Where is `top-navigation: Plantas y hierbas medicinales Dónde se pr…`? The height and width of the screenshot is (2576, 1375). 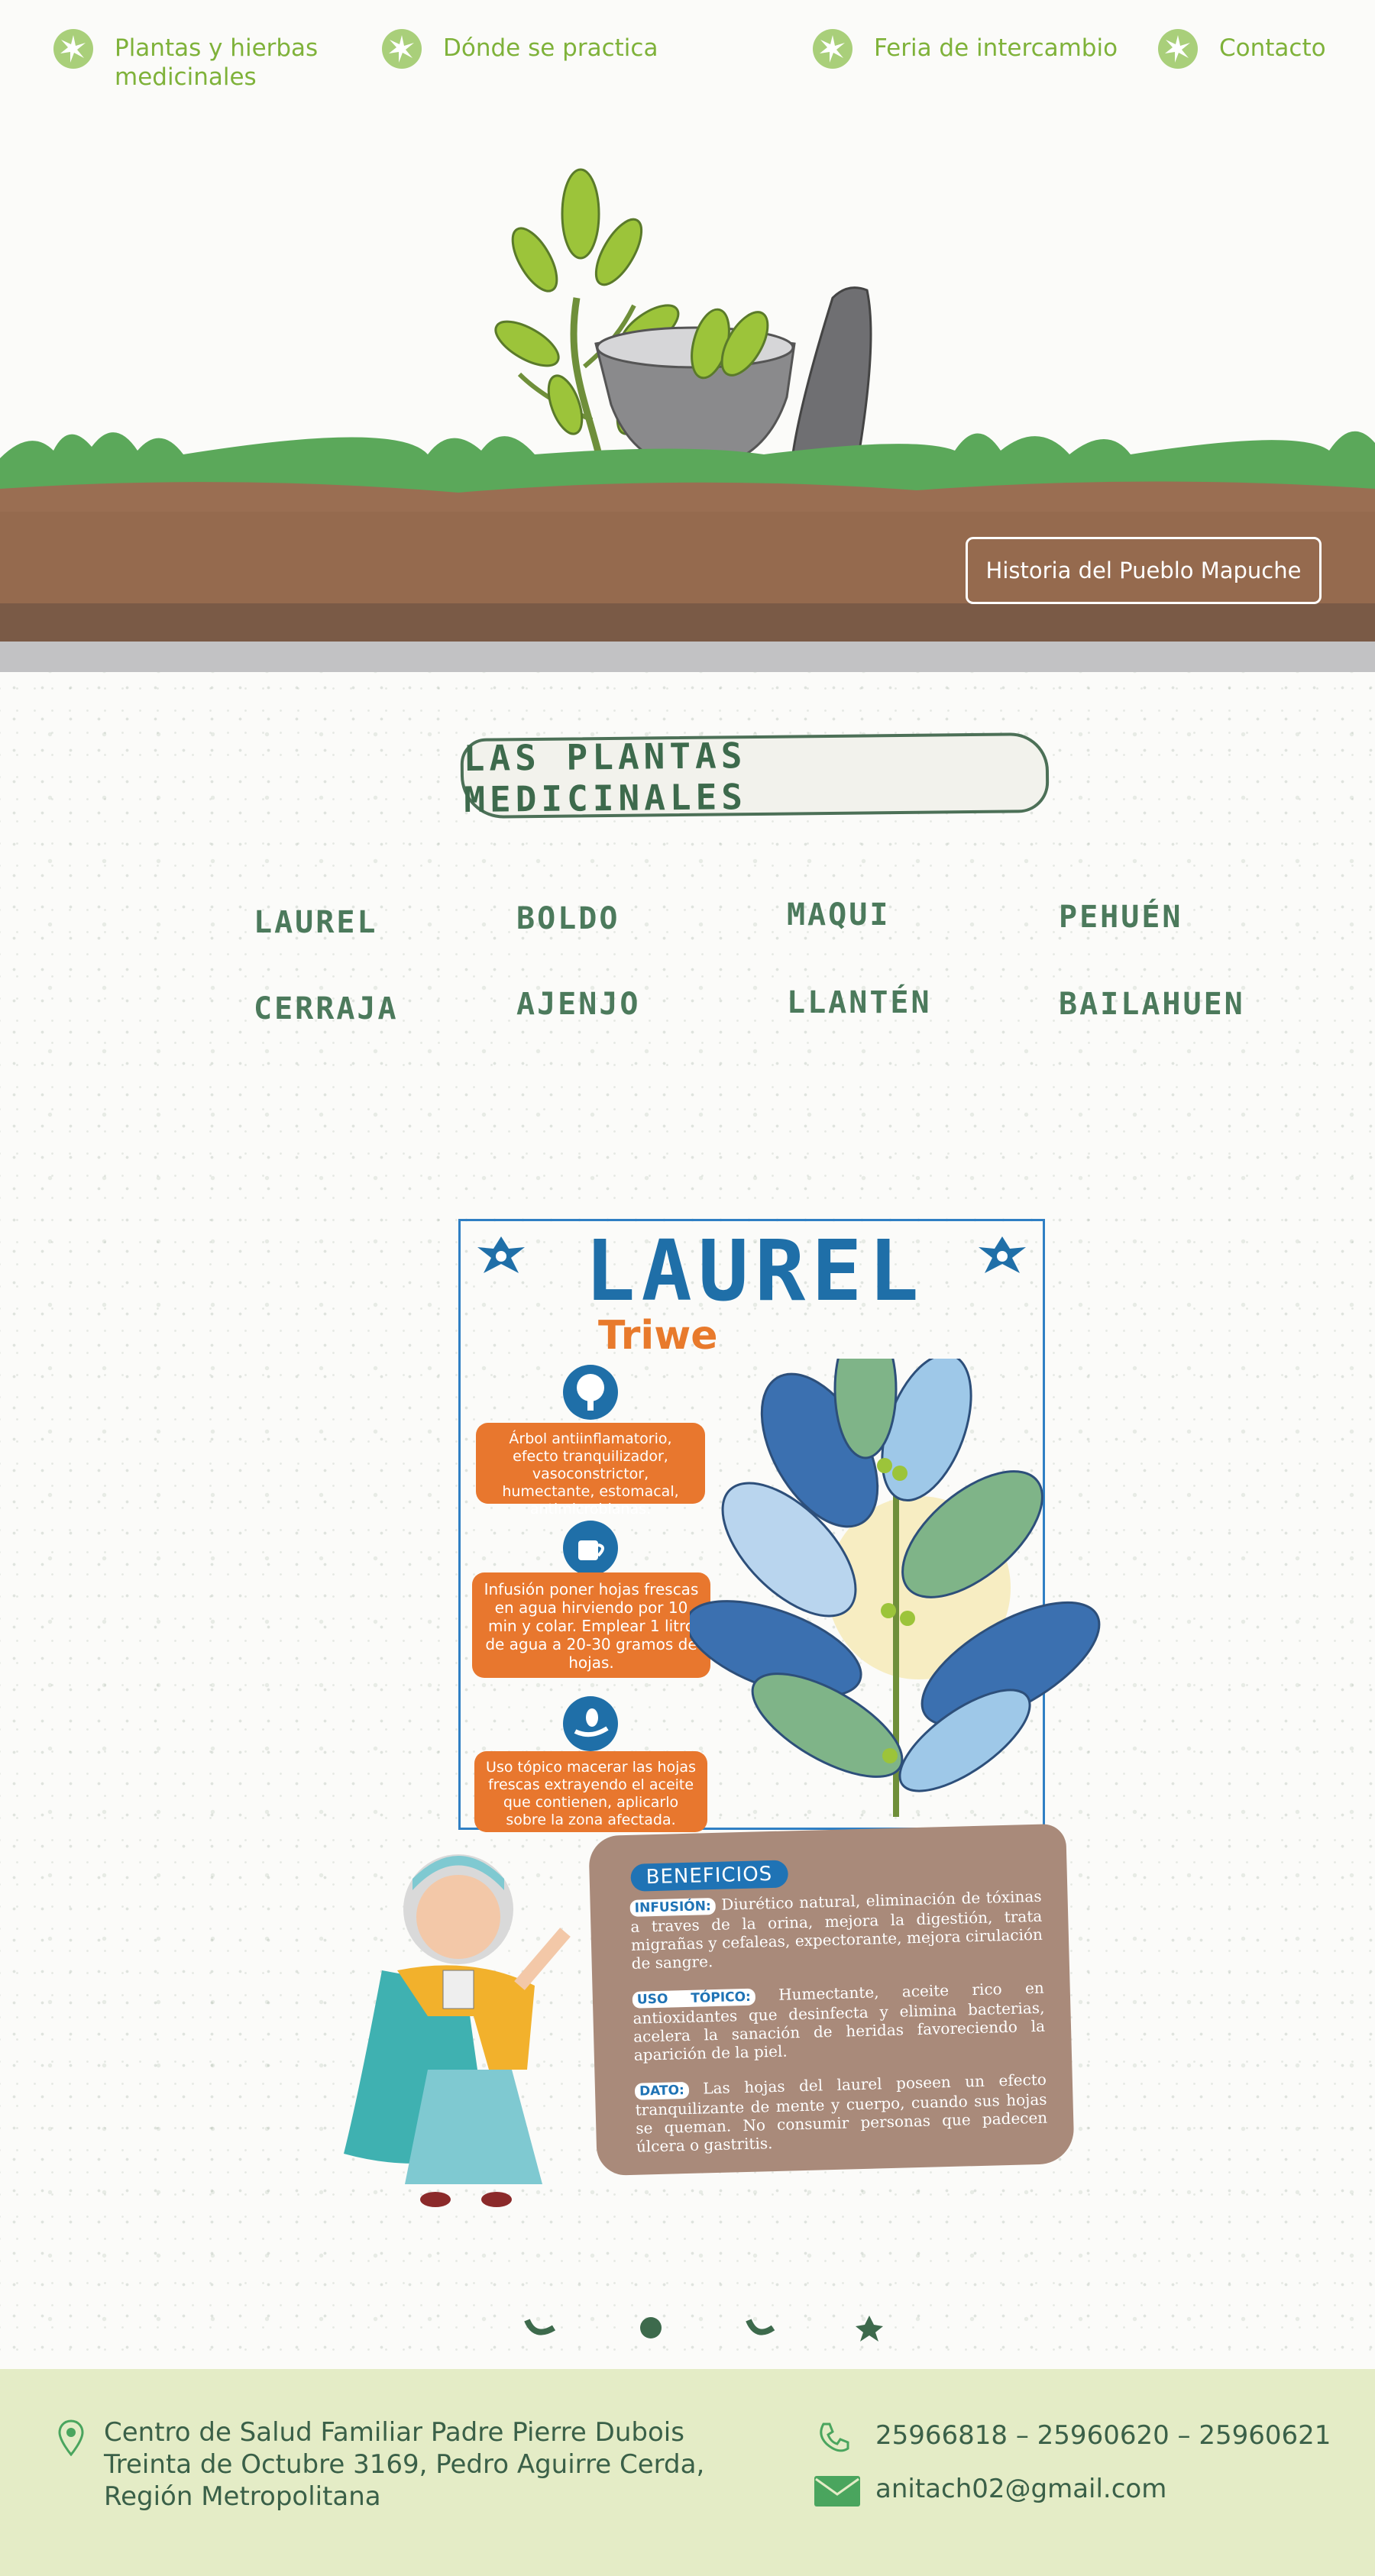
top-navigation: Plantas y hierbas medicinales Dónde se pr… is located at coordinates (687, 57).